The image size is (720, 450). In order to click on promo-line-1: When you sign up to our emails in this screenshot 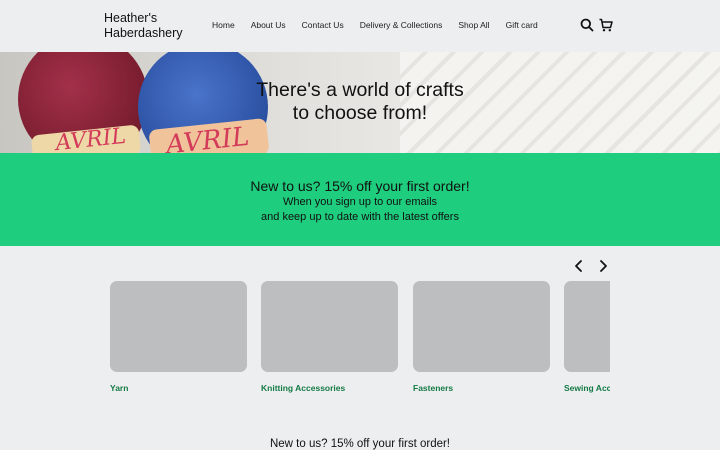, I will do `click(360, 202)`.